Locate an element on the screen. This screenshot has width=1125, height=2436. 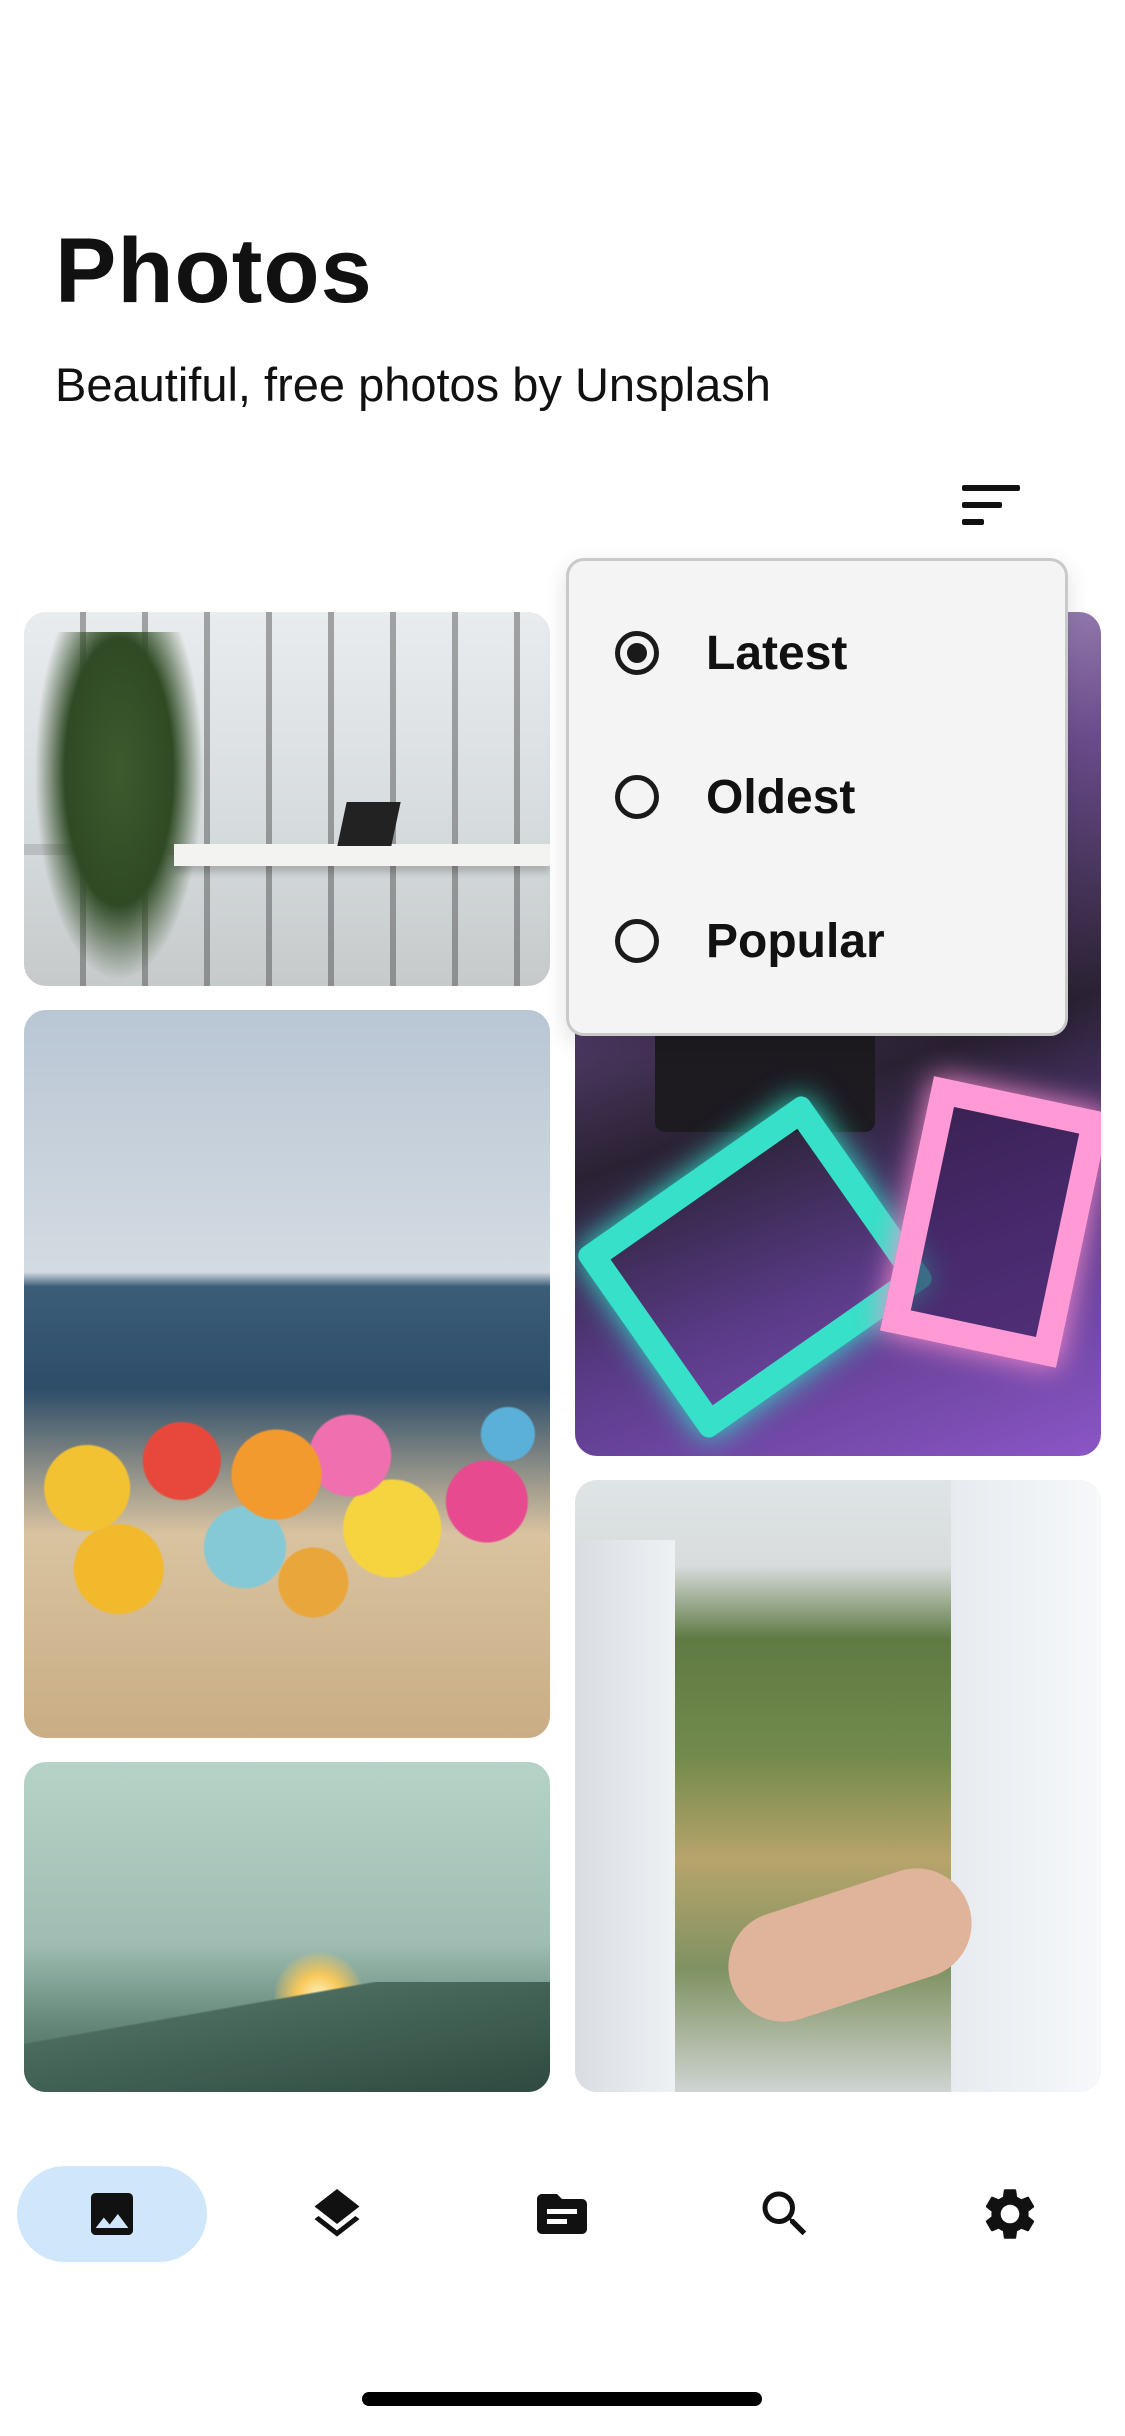
photo-holding-hands is located at coordinates (838, 1786).